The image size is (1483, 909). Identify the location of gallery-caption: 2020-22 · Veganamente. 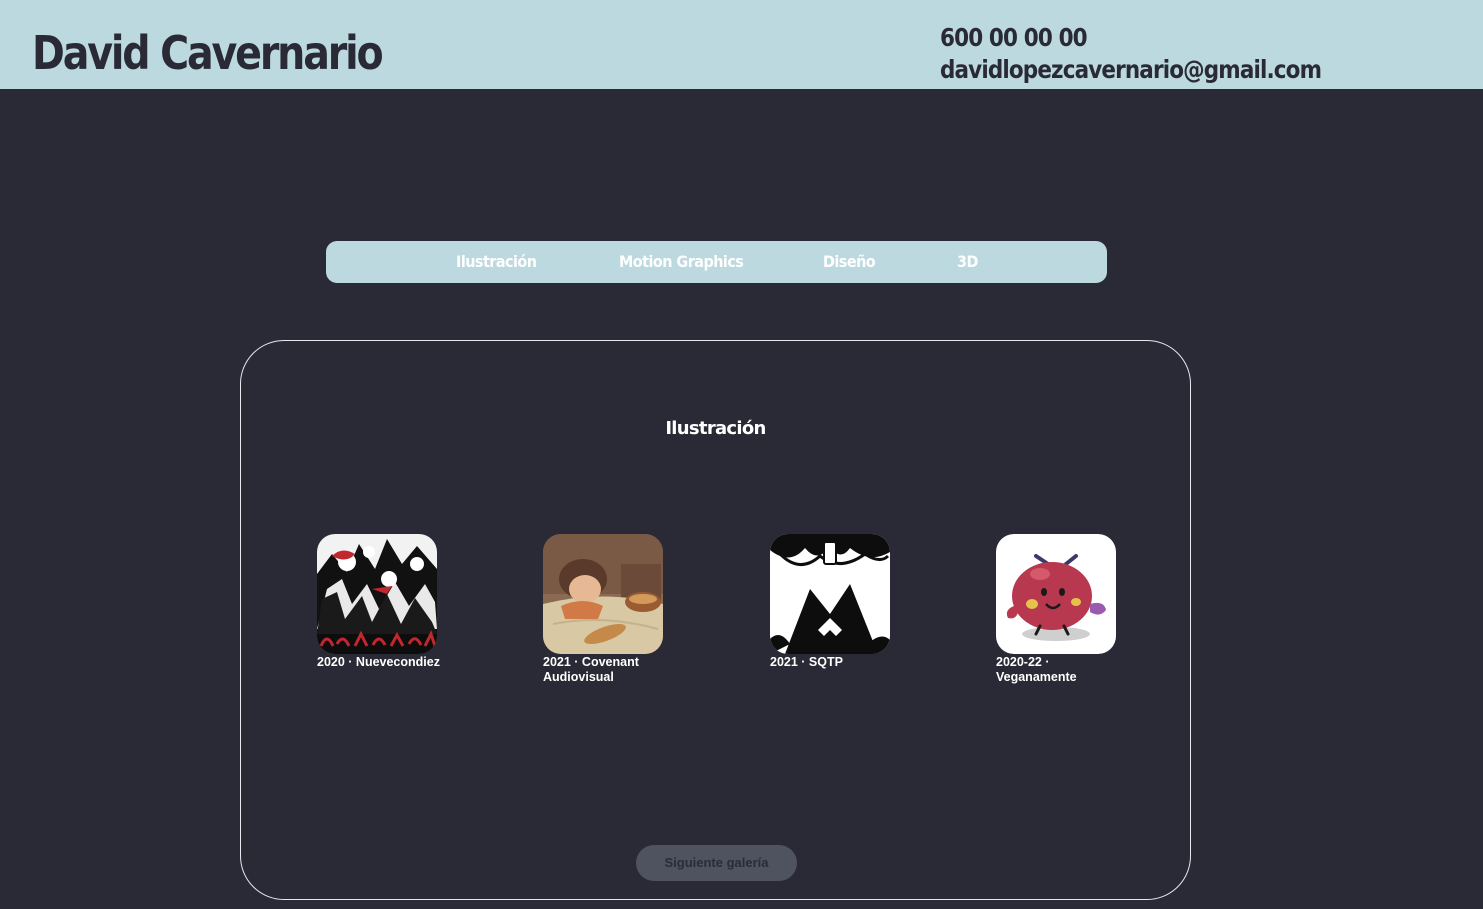
(1036, 669).